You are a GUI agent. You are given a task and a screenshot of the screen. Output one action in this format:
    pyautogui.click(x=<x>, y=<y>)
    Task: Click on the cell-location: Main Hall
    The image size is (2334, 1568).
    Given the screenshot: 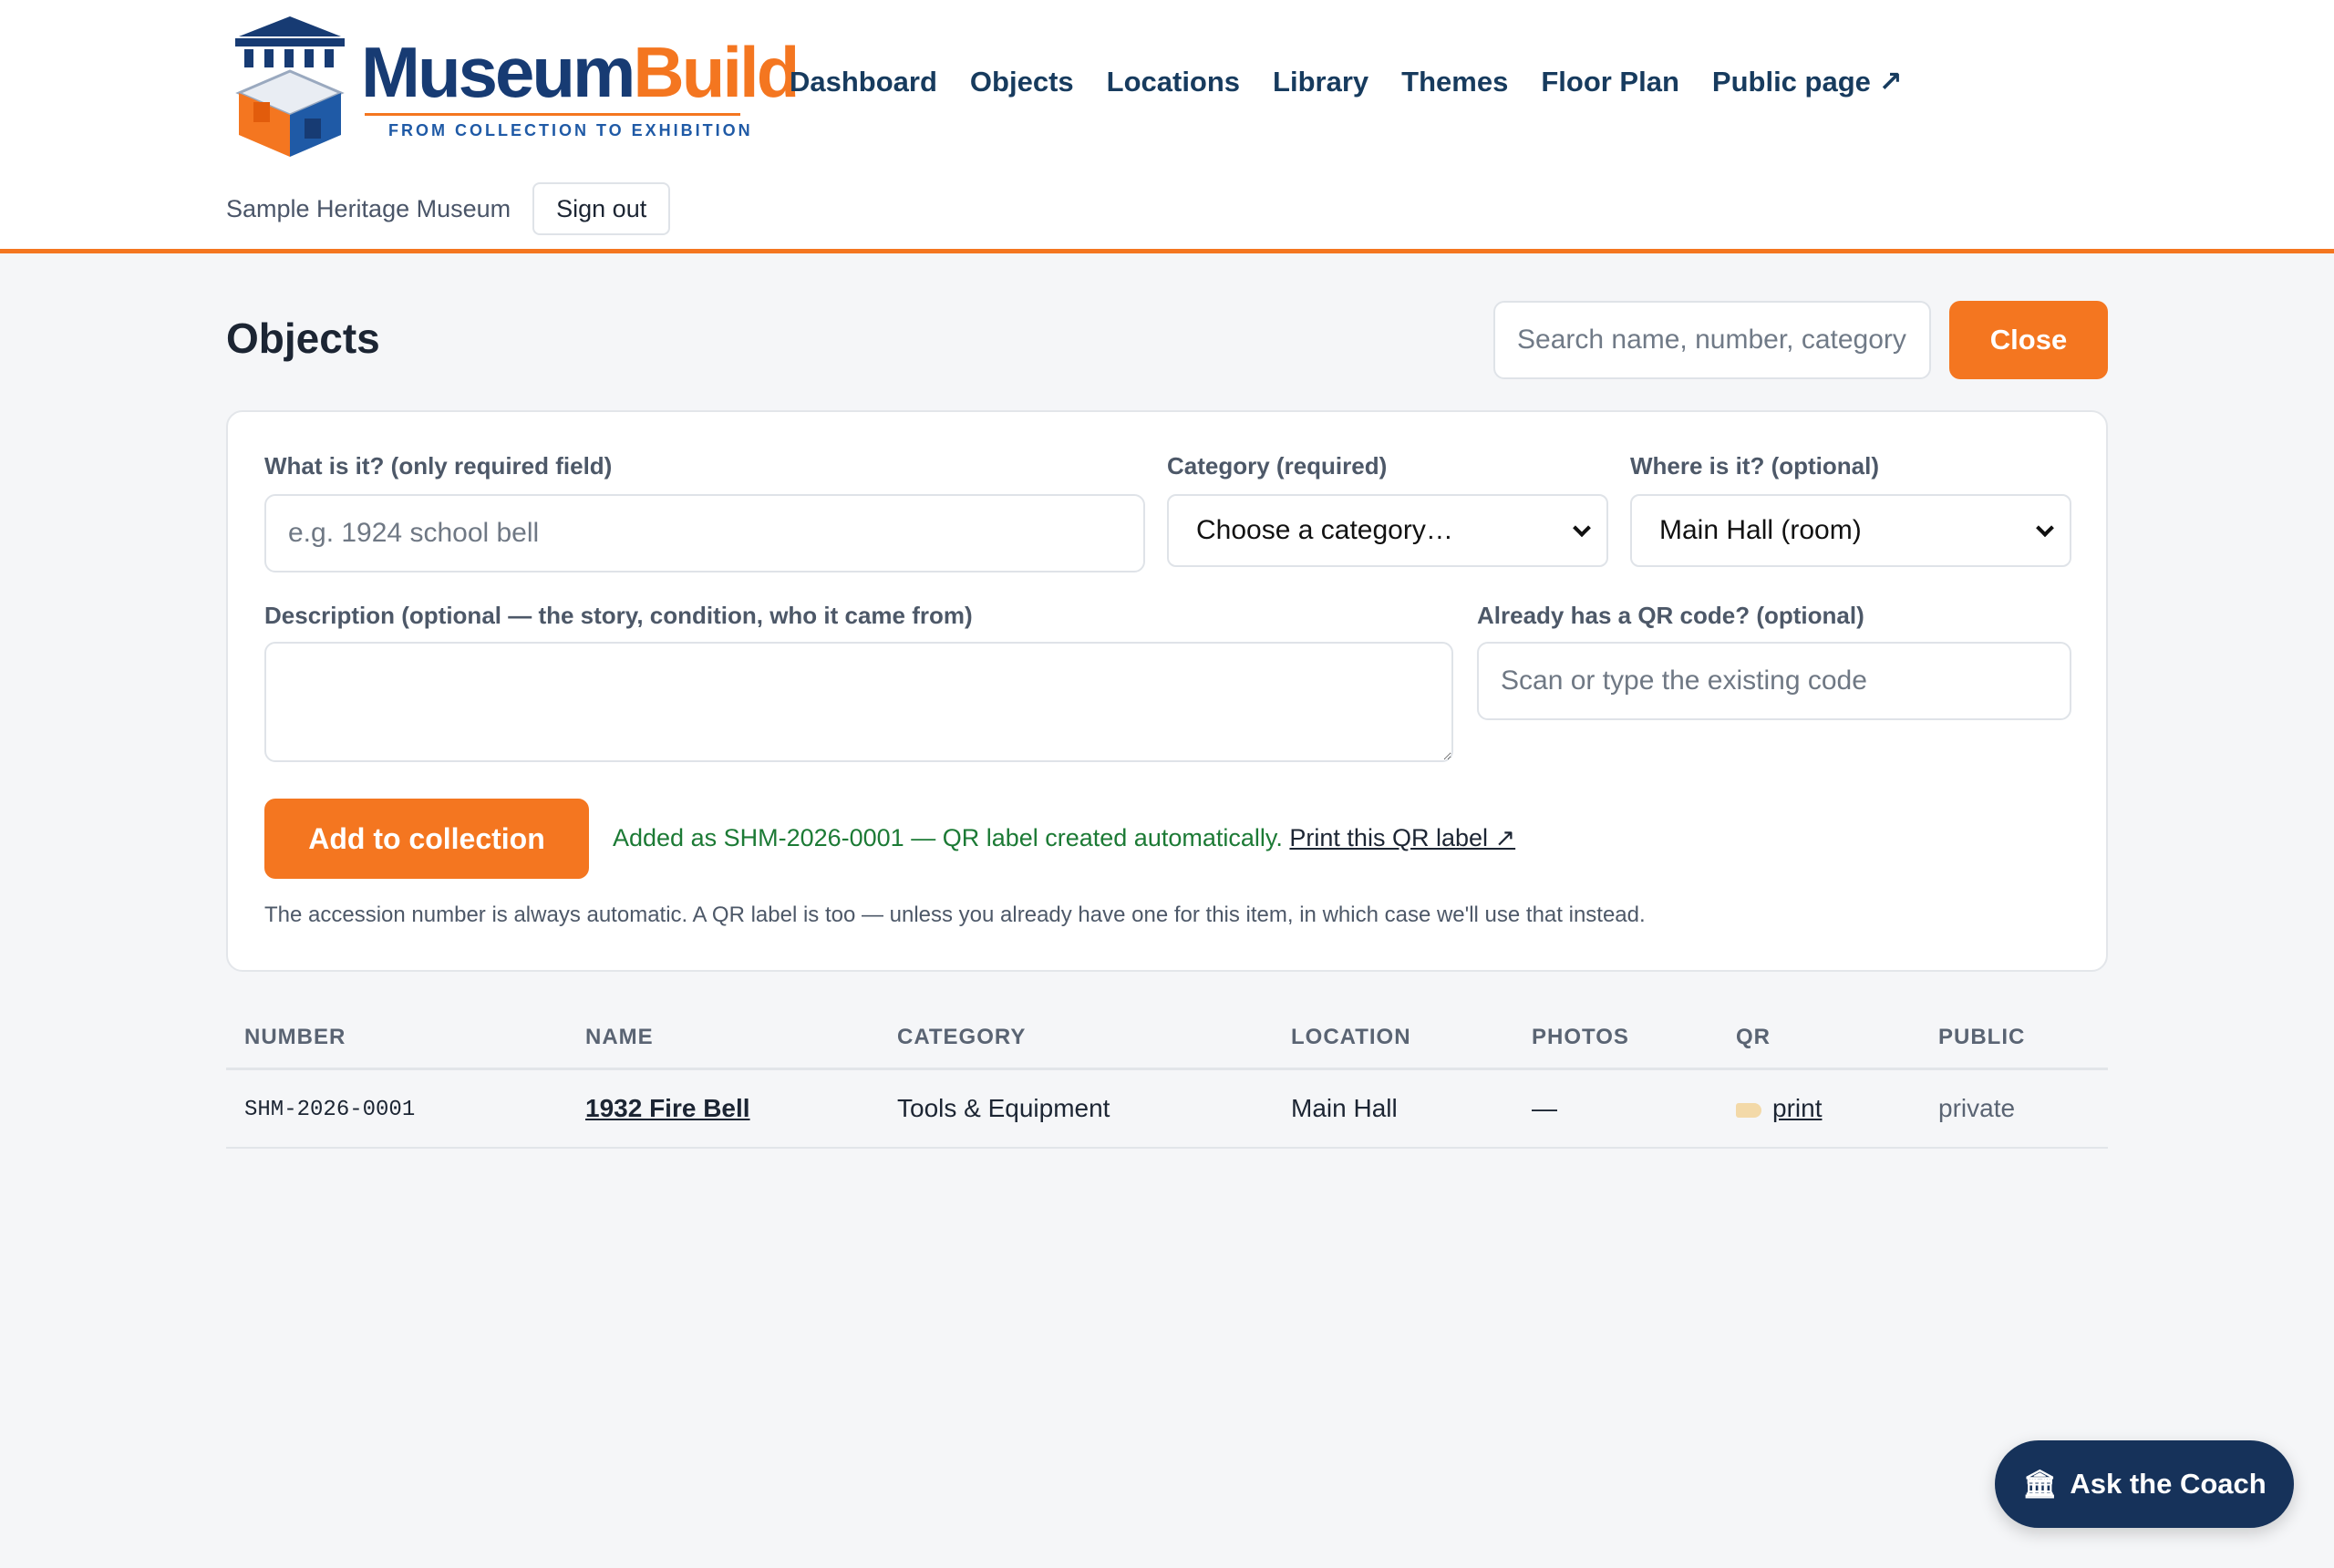 What is the action you would take?
    pyautogui.click(x=1345, y=1108)
    